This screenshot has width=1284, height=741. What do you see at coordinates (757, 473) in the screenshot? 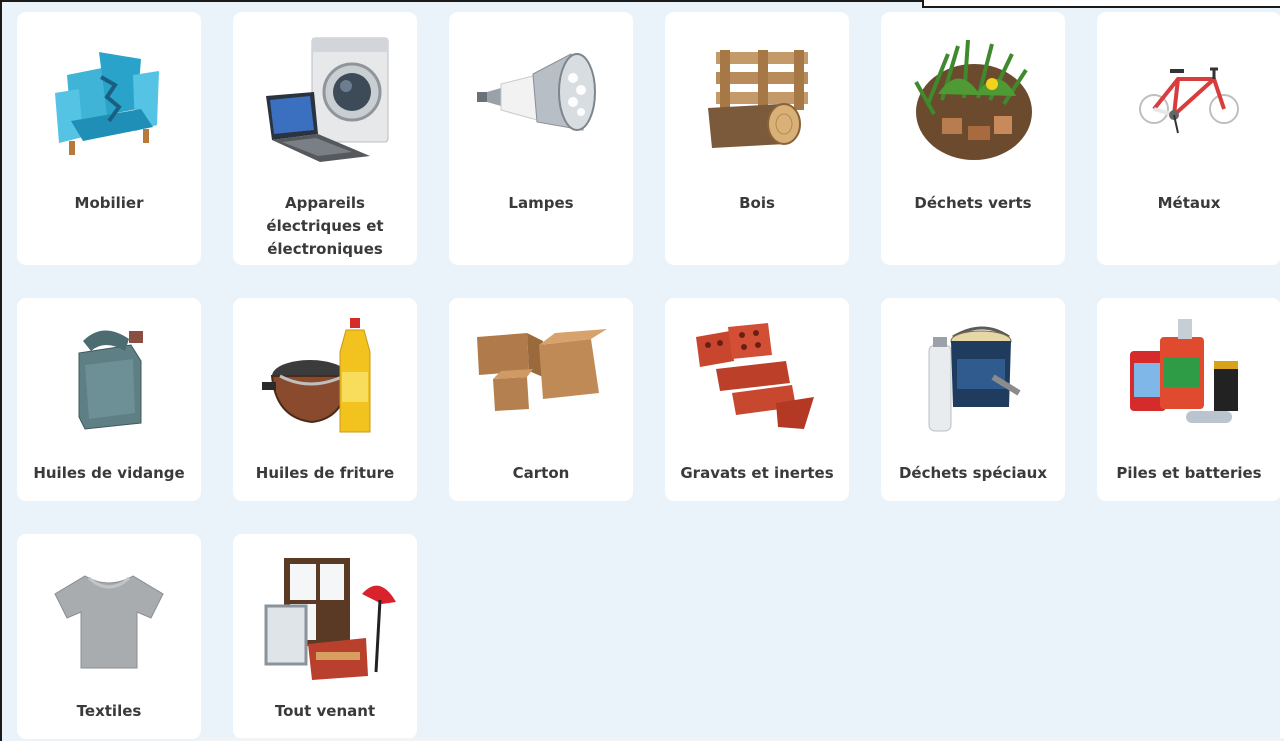
I see `category-label: Gravats et inertes` at bounding box center [757, 473].